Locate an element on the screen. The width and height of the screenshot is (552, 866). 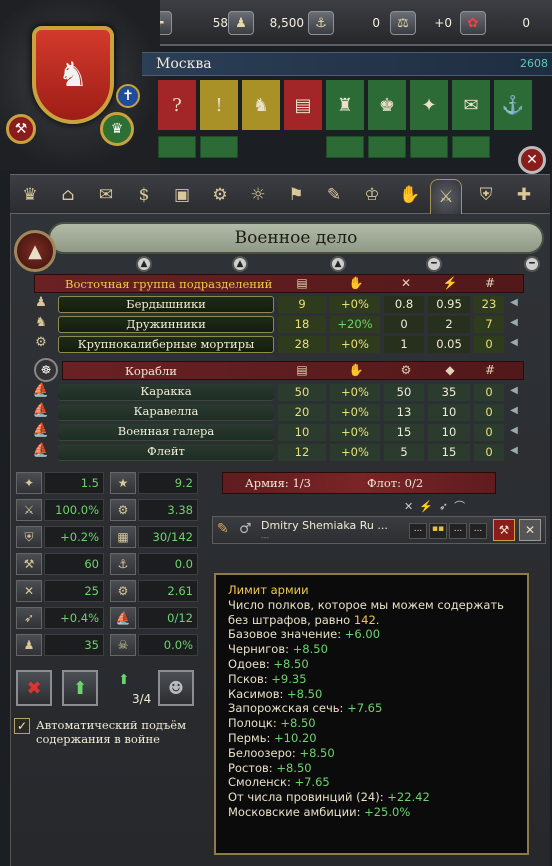
close-icon: ✕ is located at coordinates (532, 160).